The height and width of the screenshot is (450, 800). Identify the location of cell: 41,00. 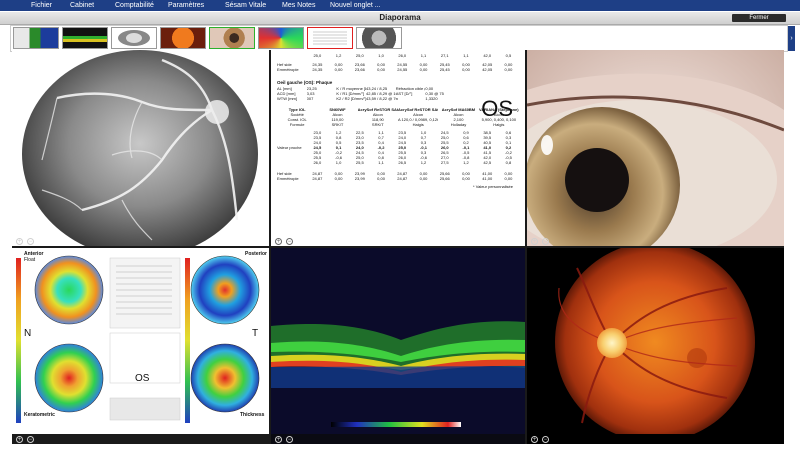
(487, 178).